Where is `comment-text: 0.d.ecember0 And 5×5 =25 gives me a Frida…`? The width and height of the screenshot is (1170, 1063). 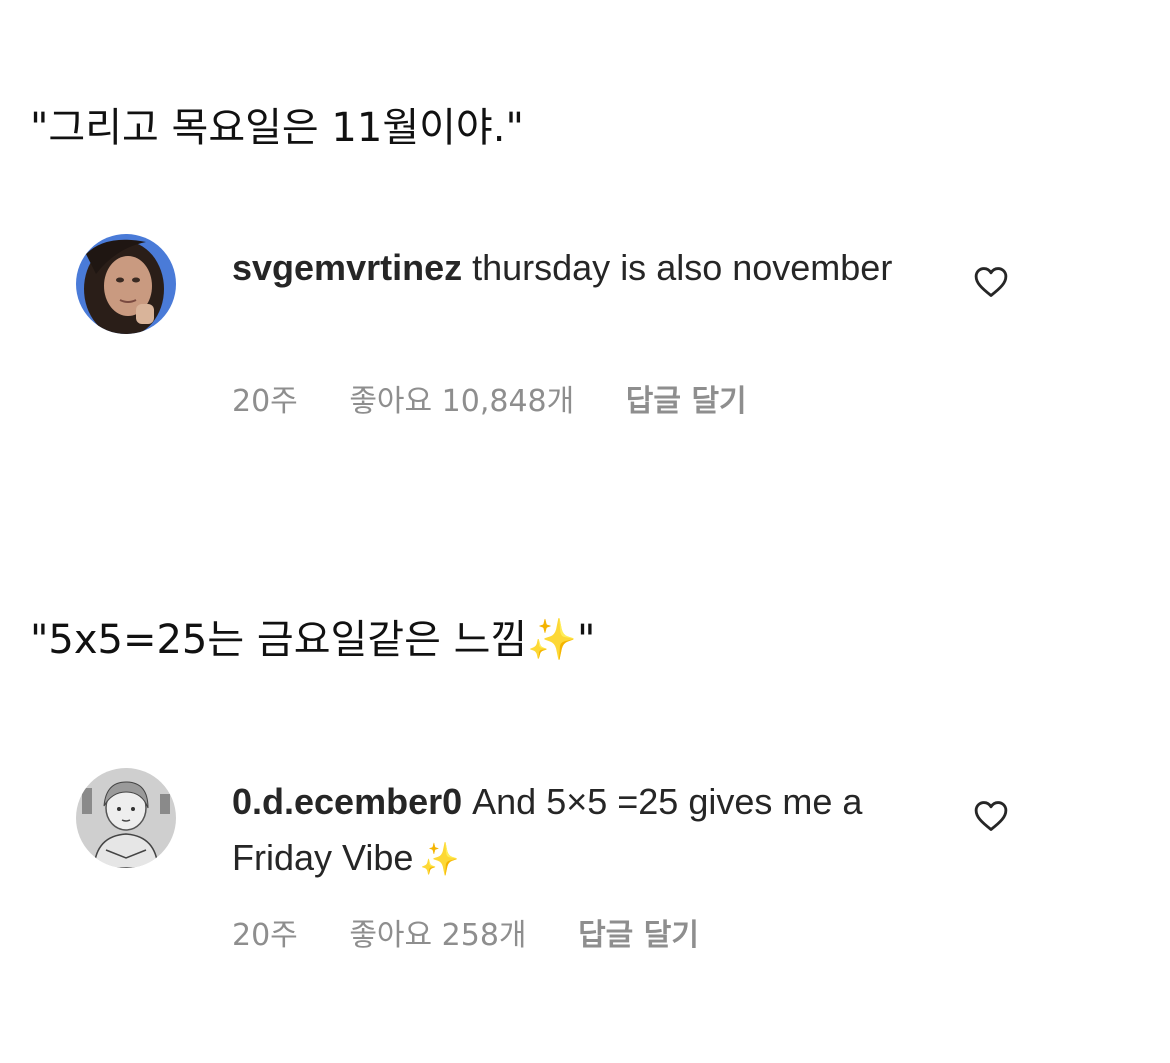 comment-text: 0.d.ecember0 And 5×5 =25 gives me a Frida… is located at coordinates (572, 830).